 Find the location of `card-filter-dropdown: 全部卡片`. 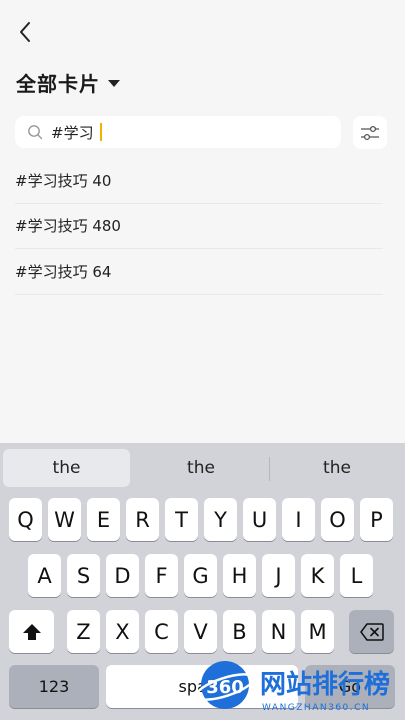

card-filter-dropdown: 全部卡片 is located at coordinates (68, 82).